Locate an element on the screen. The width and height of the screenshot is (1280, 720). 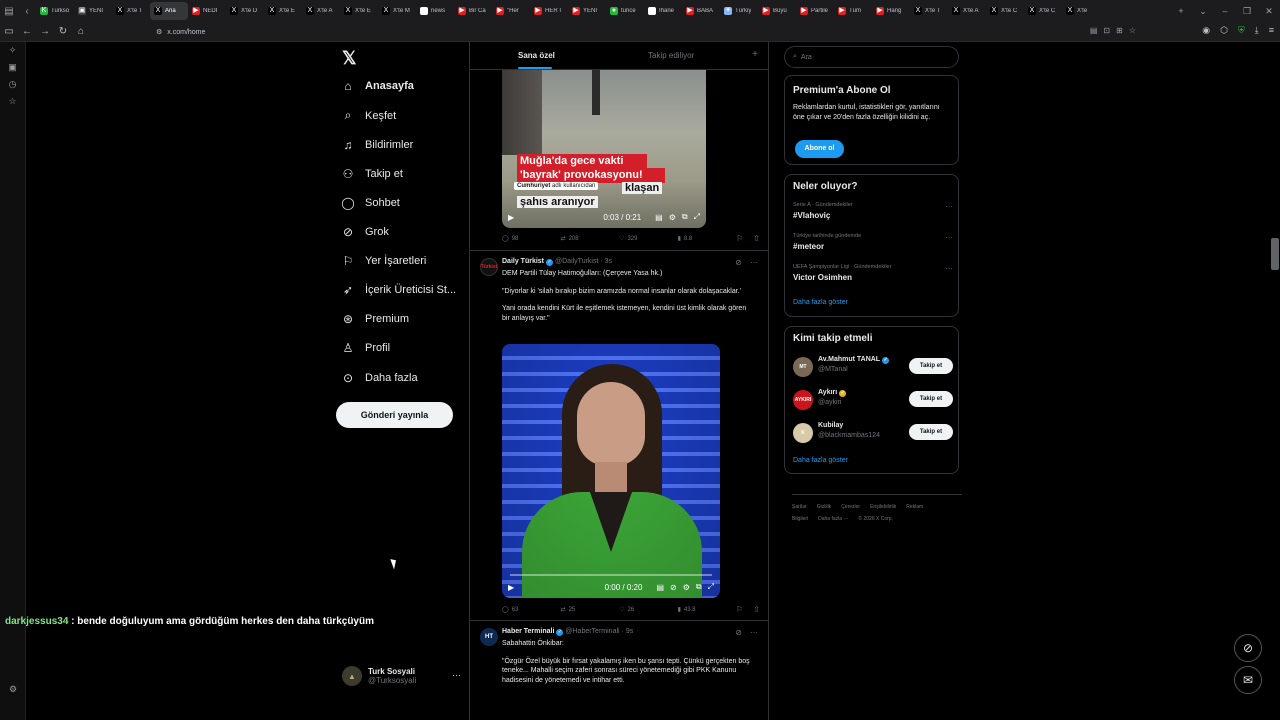
browser-tab: K Turkso is located at coordinates (55, 11).